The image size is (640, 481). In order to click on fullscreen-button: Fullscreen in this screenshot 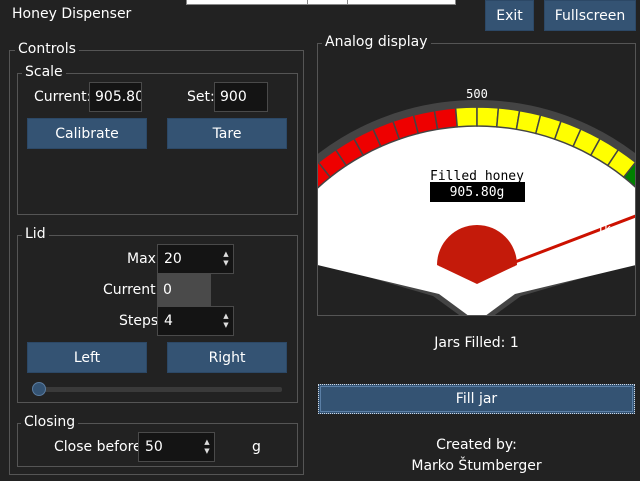, I will do `click(590, 15)`.